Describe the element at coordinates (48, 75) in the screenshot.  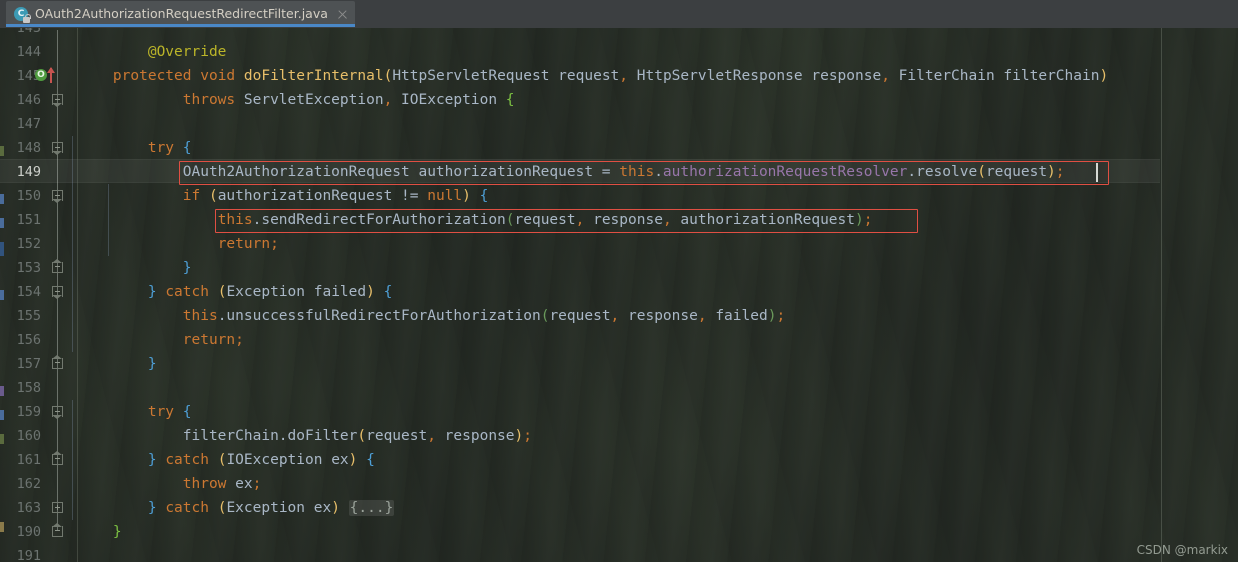
I see `override-marker-icon: O` at that location.